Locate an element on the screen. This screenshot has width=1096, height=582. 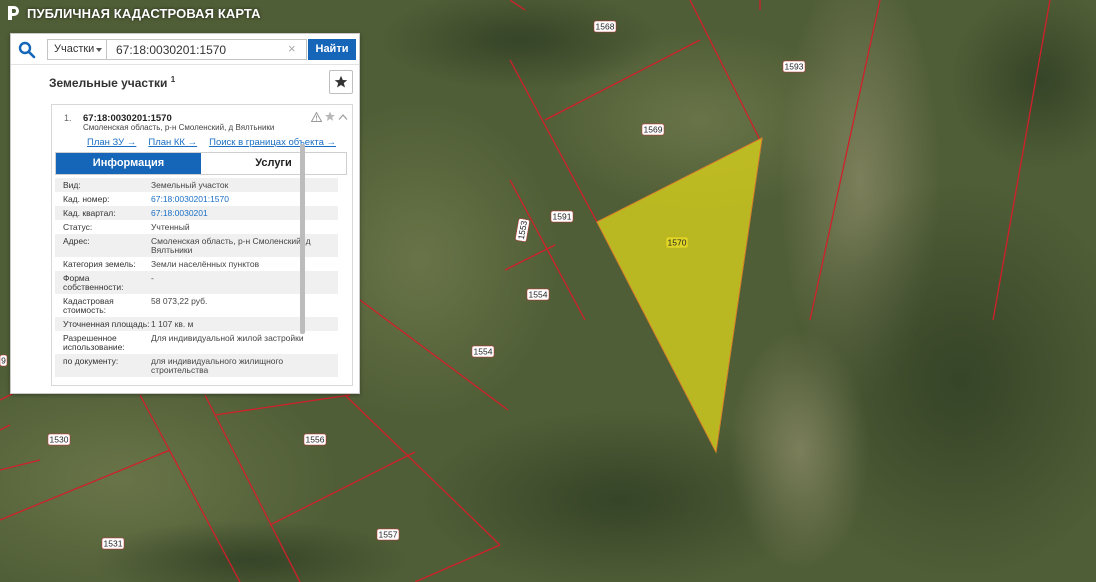
table-row: Форма собственности: - is located at coordinates (196, 282).